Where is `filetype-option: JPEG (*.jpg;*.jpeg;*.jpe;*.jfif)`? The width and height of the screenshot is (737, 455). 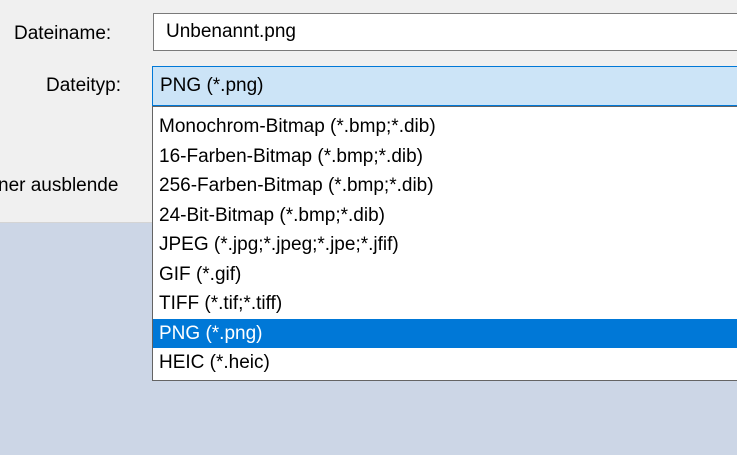 filetype-option: JPEG (*.jpg;*.jpeg;*.jpe;*.jfif) is located at coordinates (445, 245).